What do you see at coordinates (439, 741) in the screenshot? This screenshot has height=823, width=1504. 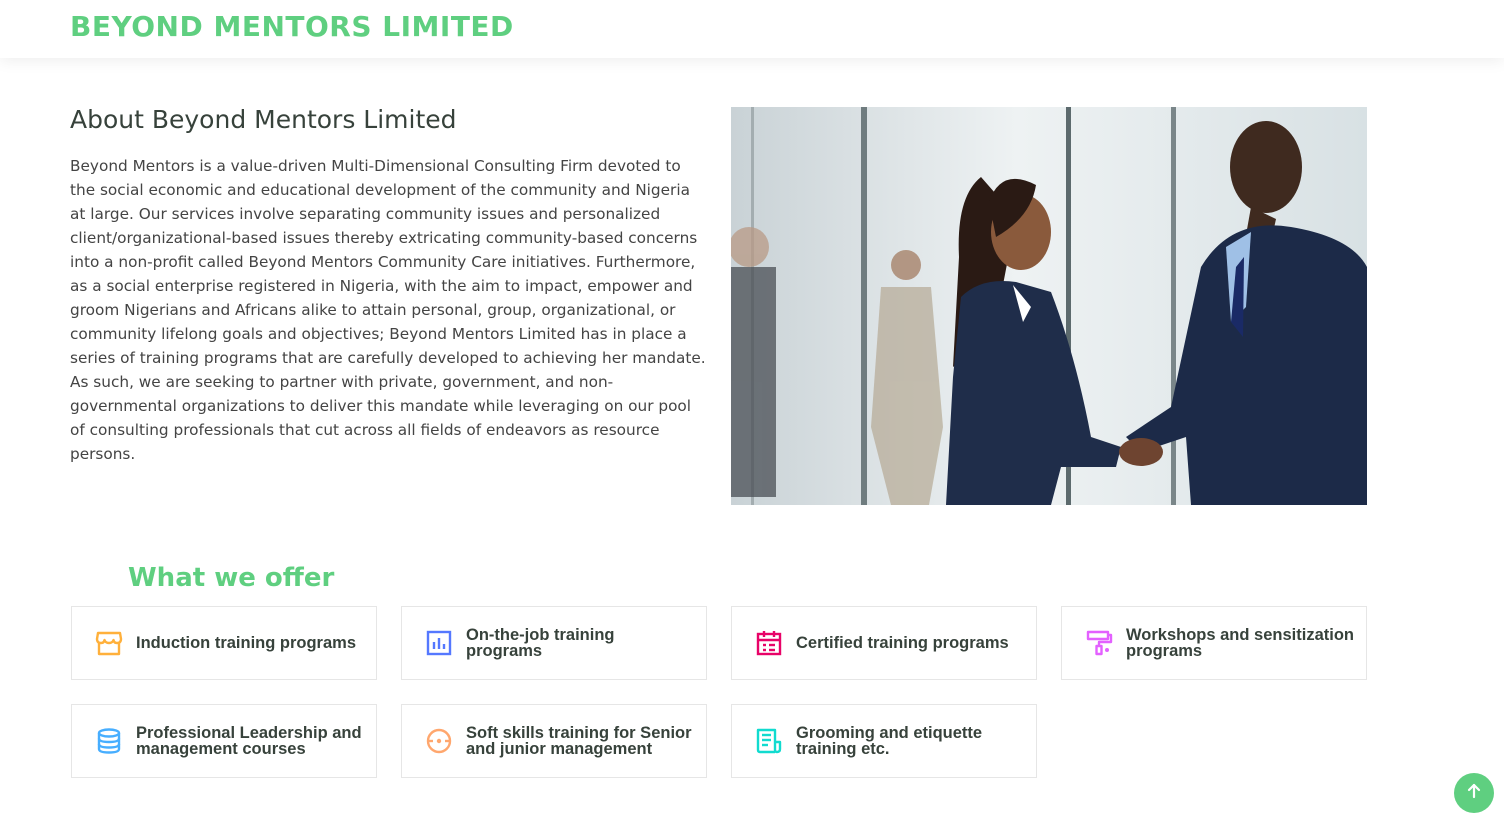 I see `gradienter-icon` at bounding box center [439, 741].